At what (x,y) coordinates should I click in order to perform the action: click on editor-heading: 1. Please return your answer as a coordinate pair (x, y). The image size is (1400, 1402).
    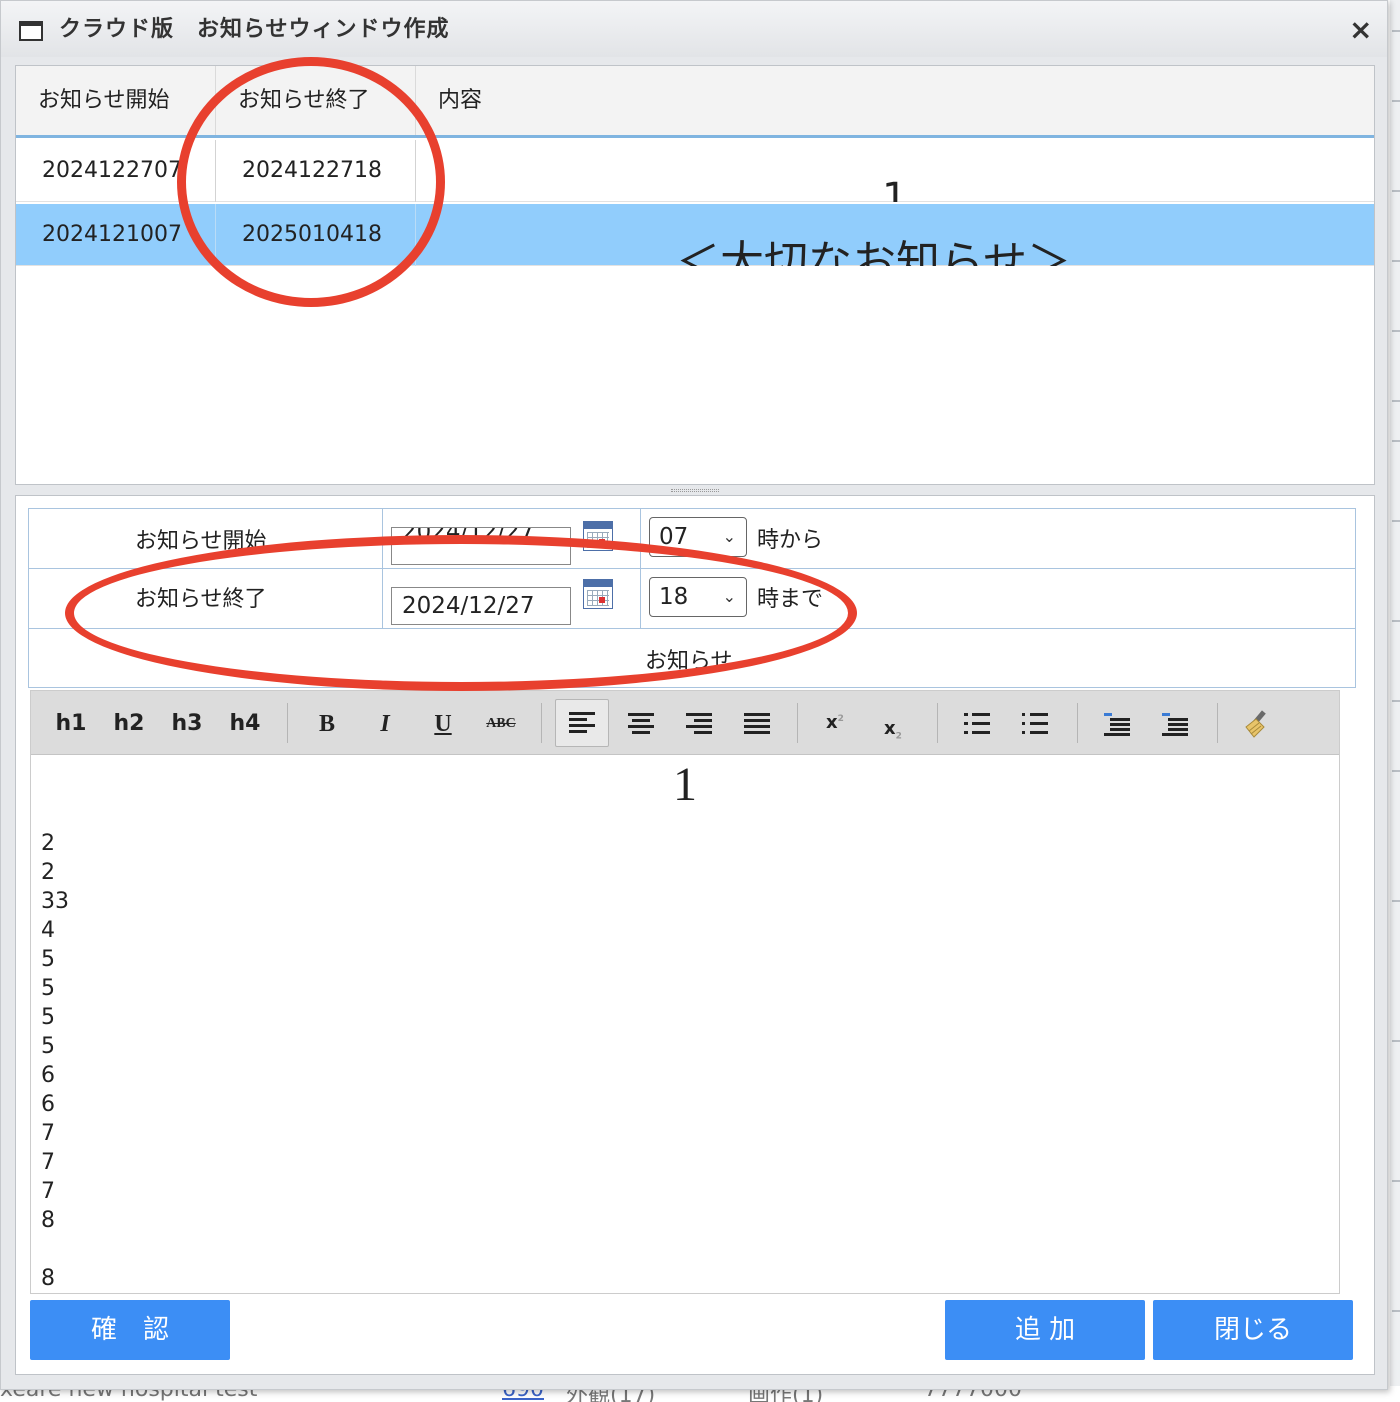
    Looking at the image, I should click on (685, 784).